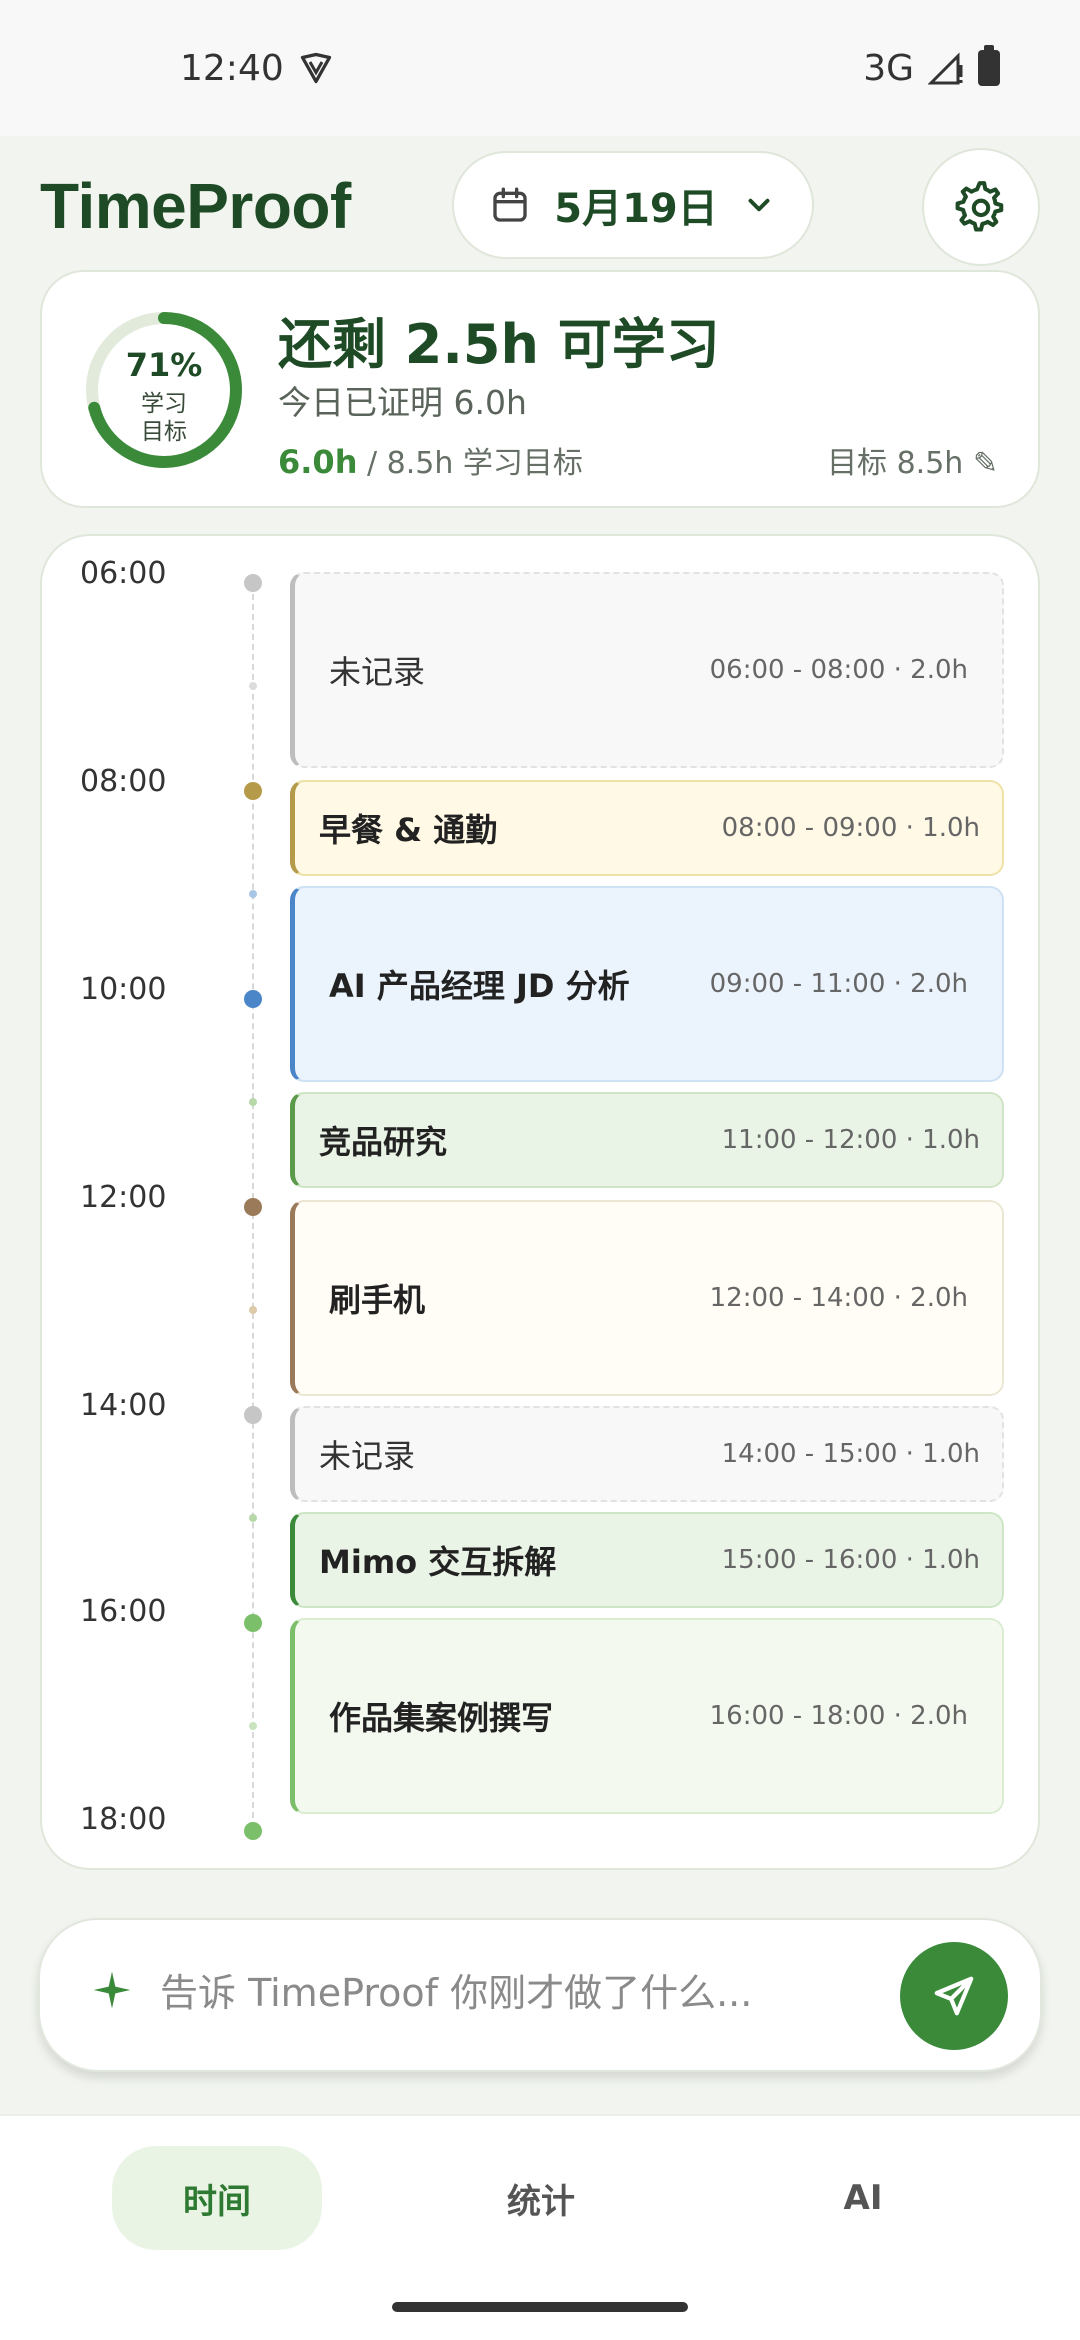 This screenshot has height=2340, width=1080. What do you see at coordinates (636, 209) in the screenshot?
I see `date-label: 5月19日` at bounding box center [636, 209].